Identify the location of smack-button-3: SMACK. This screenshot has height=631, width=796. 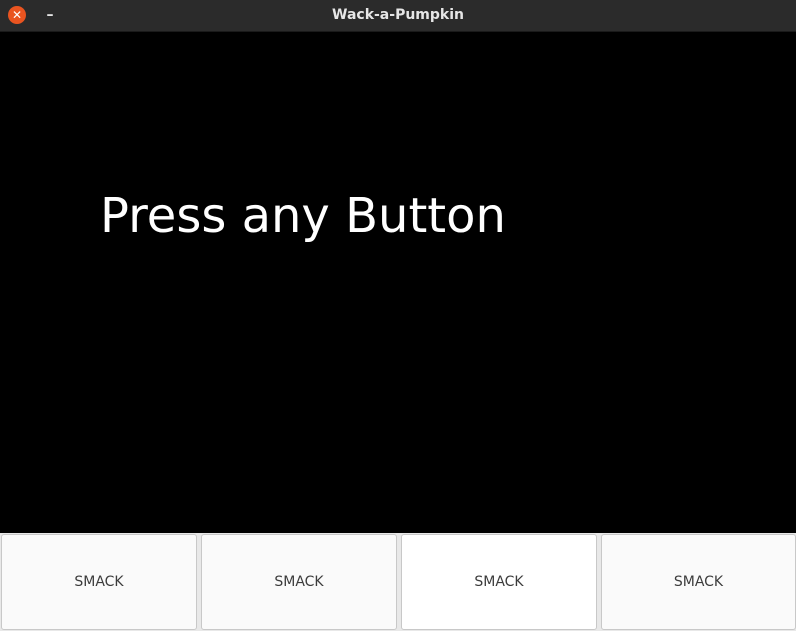
(499, 582).